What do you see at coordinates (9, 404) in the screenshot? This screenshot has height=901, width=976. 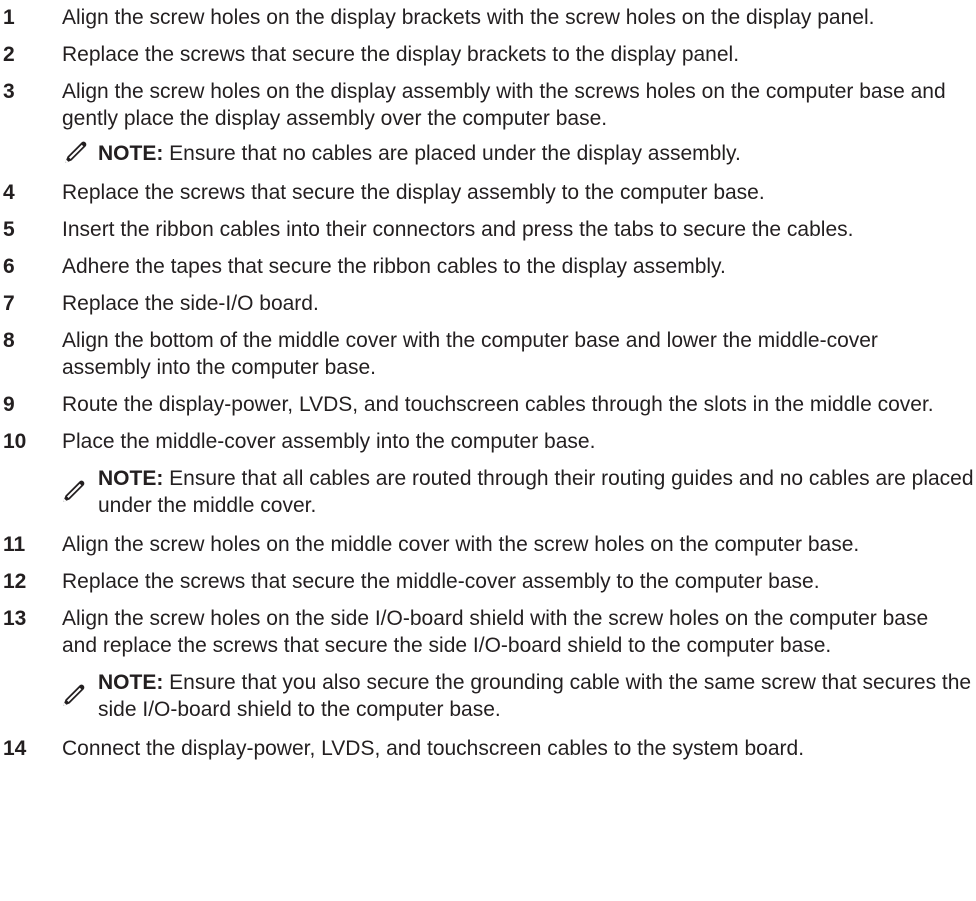 I see `step-number: 9` at bounding box center [9, 404].